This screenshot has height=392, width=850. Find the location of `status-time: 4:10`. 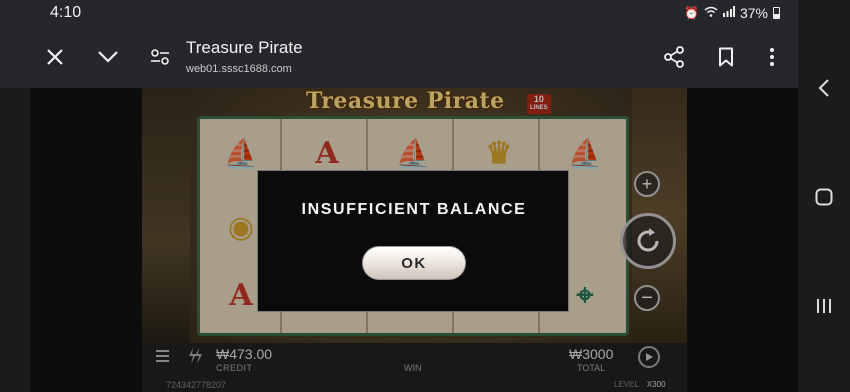

status-time: 4:10 is located at coordinates (66, 12).